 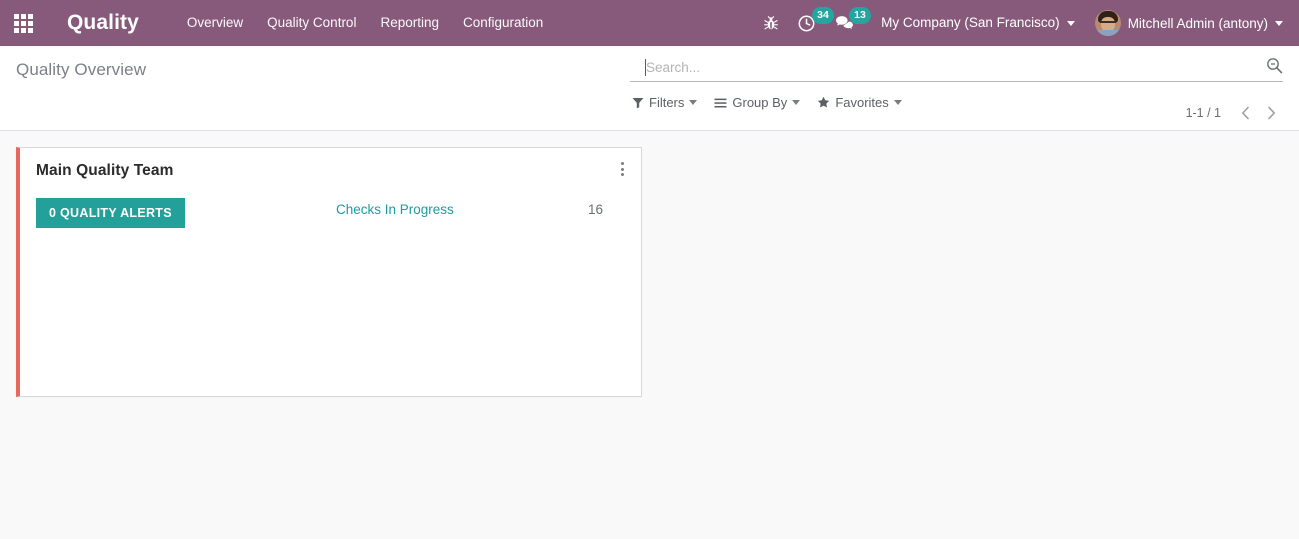 What do you see at coordinates (1203, 113) in the screenshot?
I see `pager-value: 1-1 / 1` at bounding box center [1203, 113].